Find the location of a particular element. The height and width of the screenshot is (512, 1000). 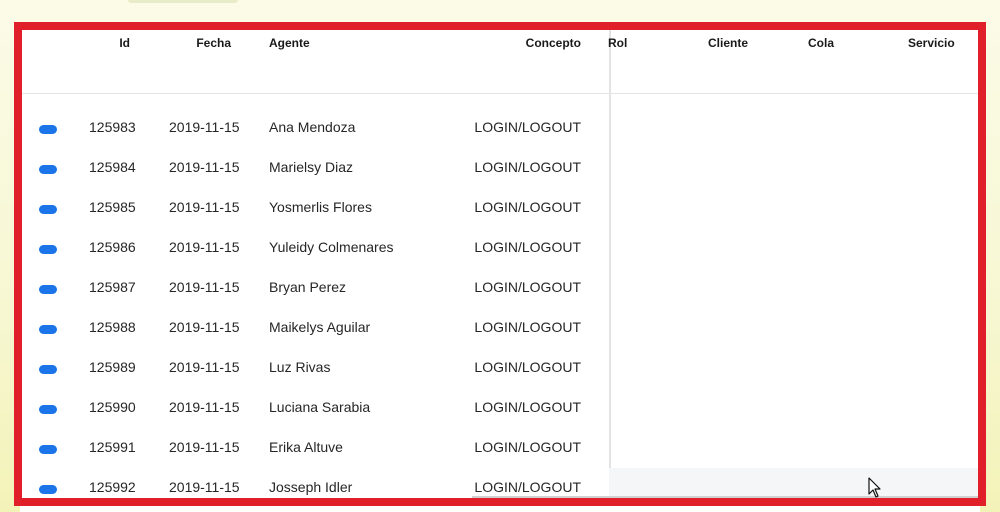

column-header-fecha: Fecha is located at coordinates (201, 43).